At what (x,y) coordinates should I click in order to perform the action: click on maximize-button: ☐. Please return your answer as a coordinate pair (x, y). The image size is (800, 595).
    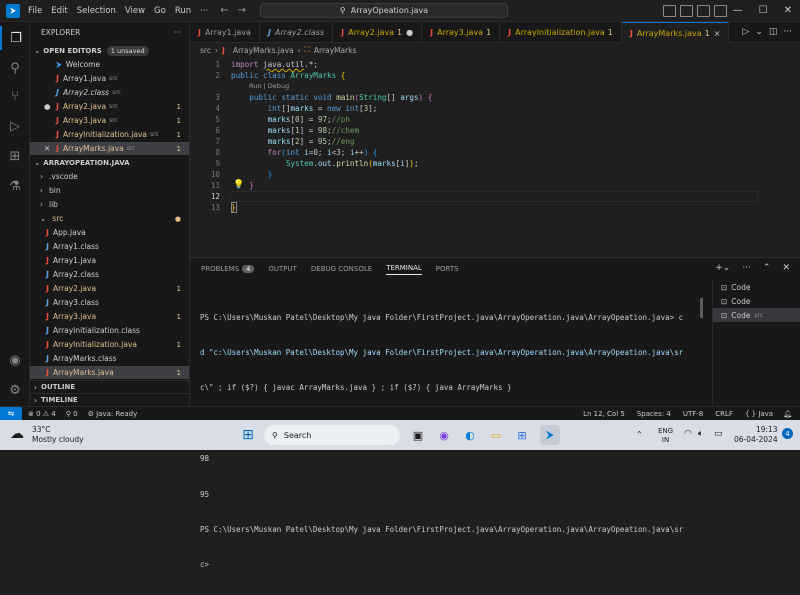
    Looking at the image, I should click on (763, 10).